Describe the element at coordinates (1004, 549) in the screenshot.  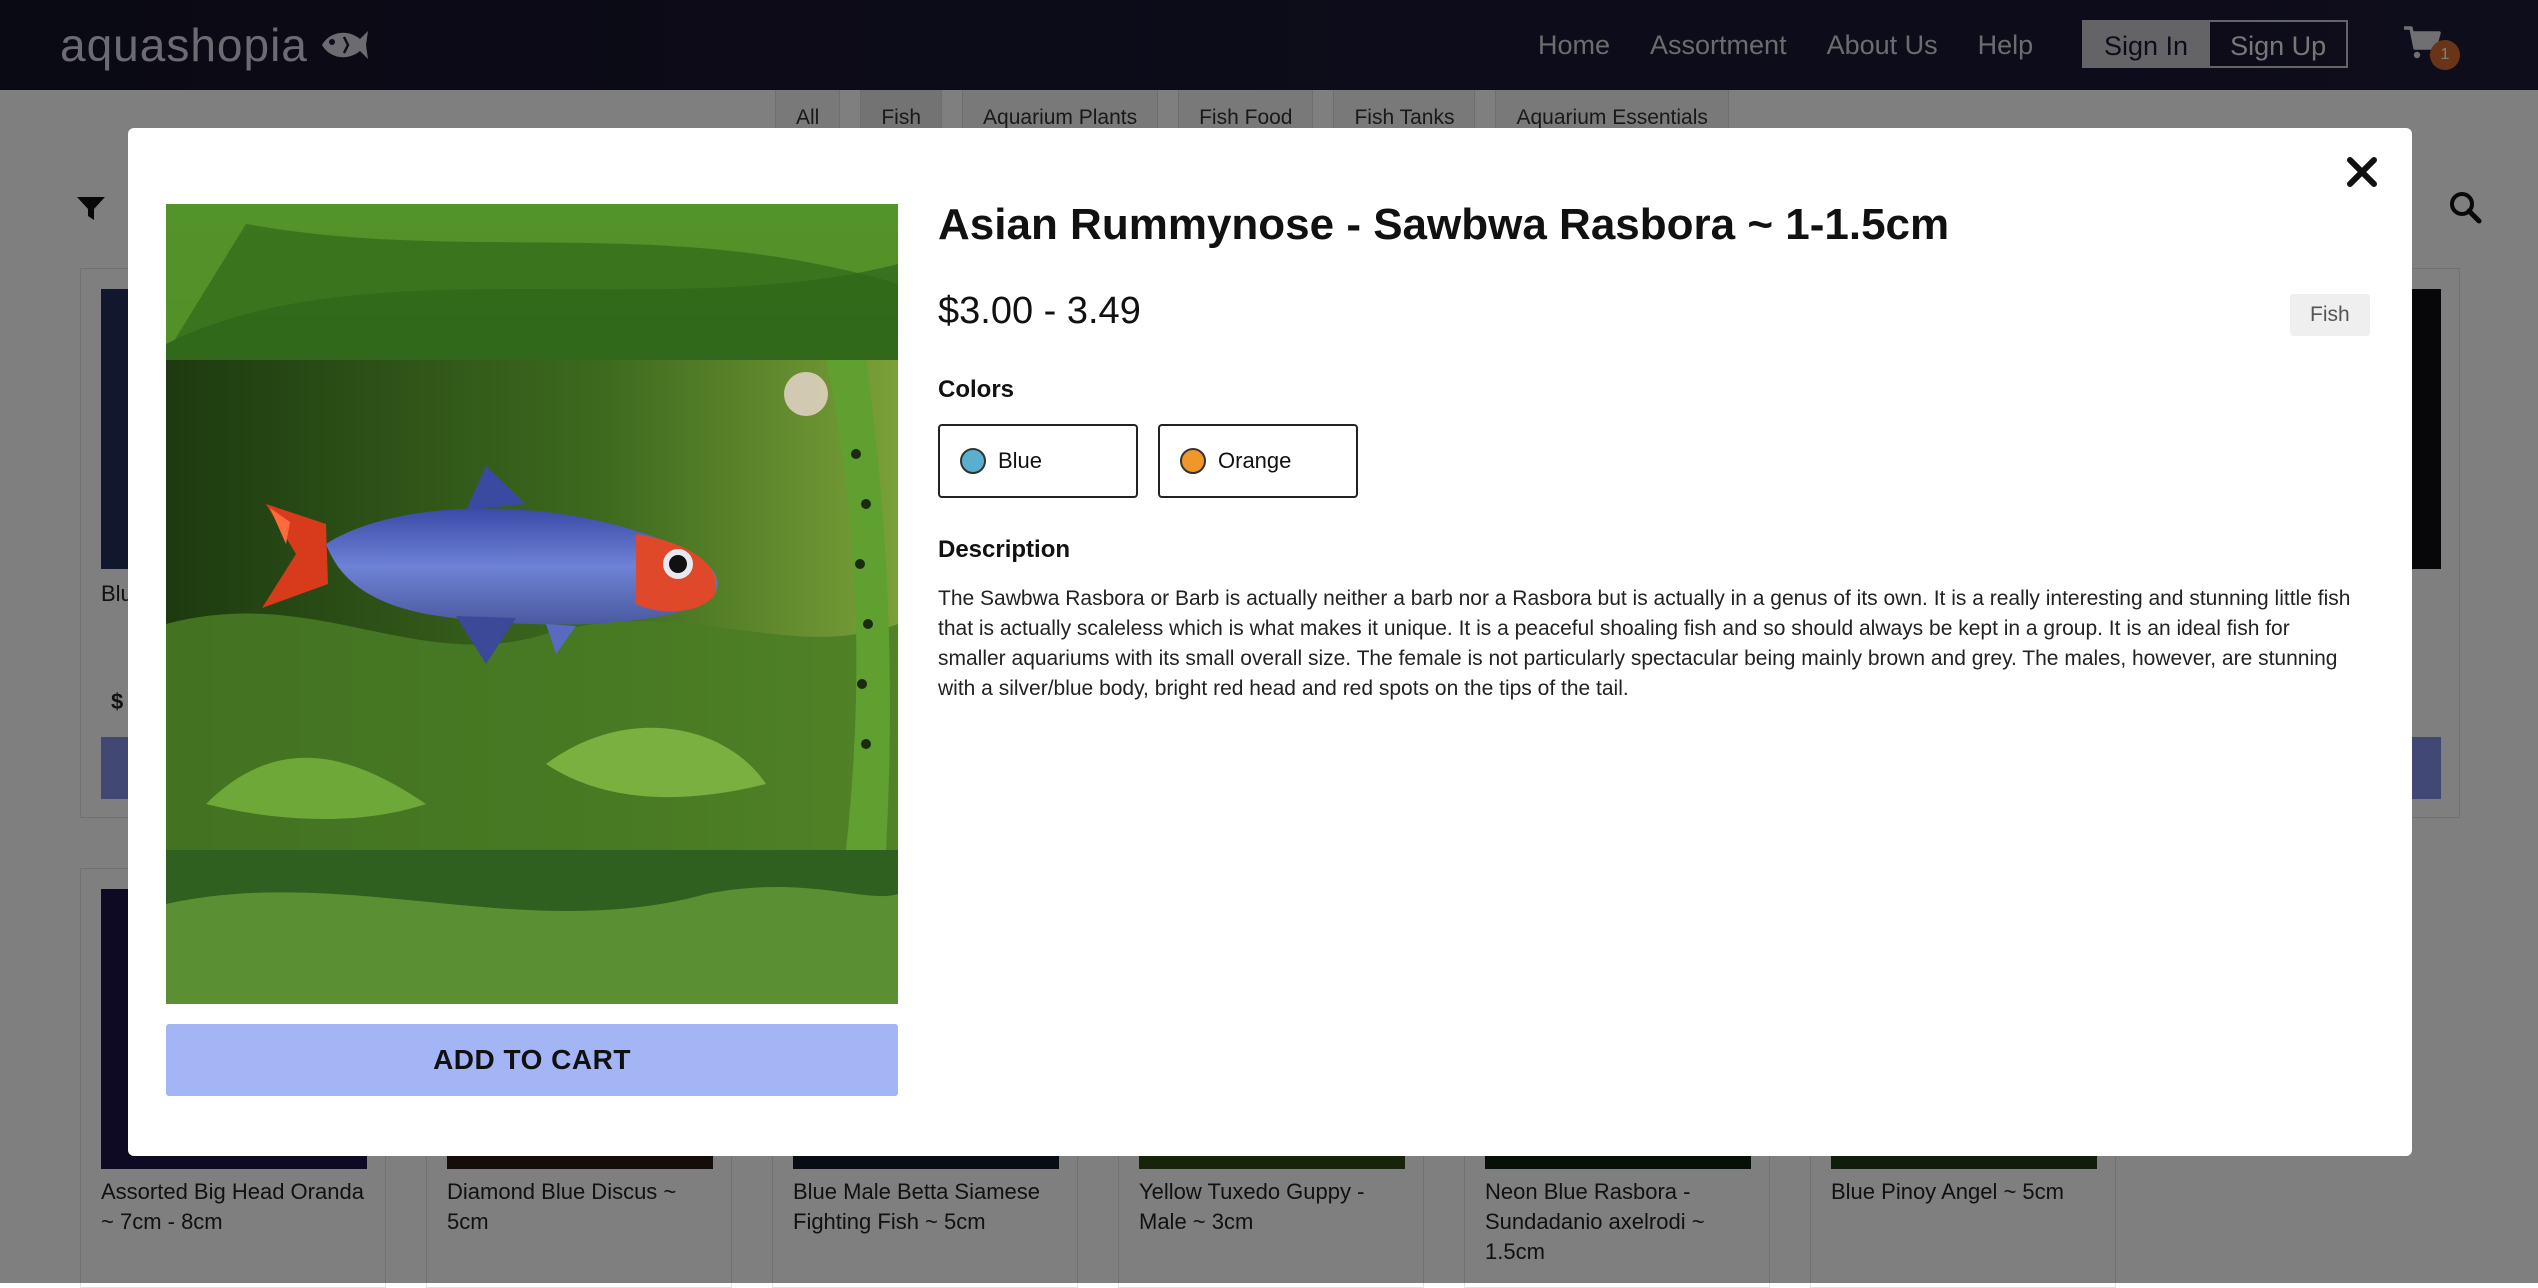
I see `description-heading: Description` at that location.